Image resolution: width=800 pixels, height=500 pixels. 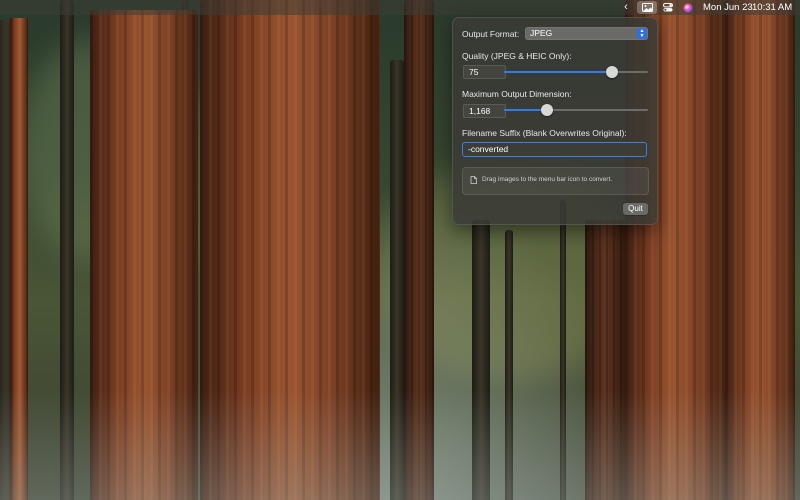 What do you see at coordinates (576, 110) in the screenshot?
I see `max-dimension-slider` at bounding box center [576, 110].